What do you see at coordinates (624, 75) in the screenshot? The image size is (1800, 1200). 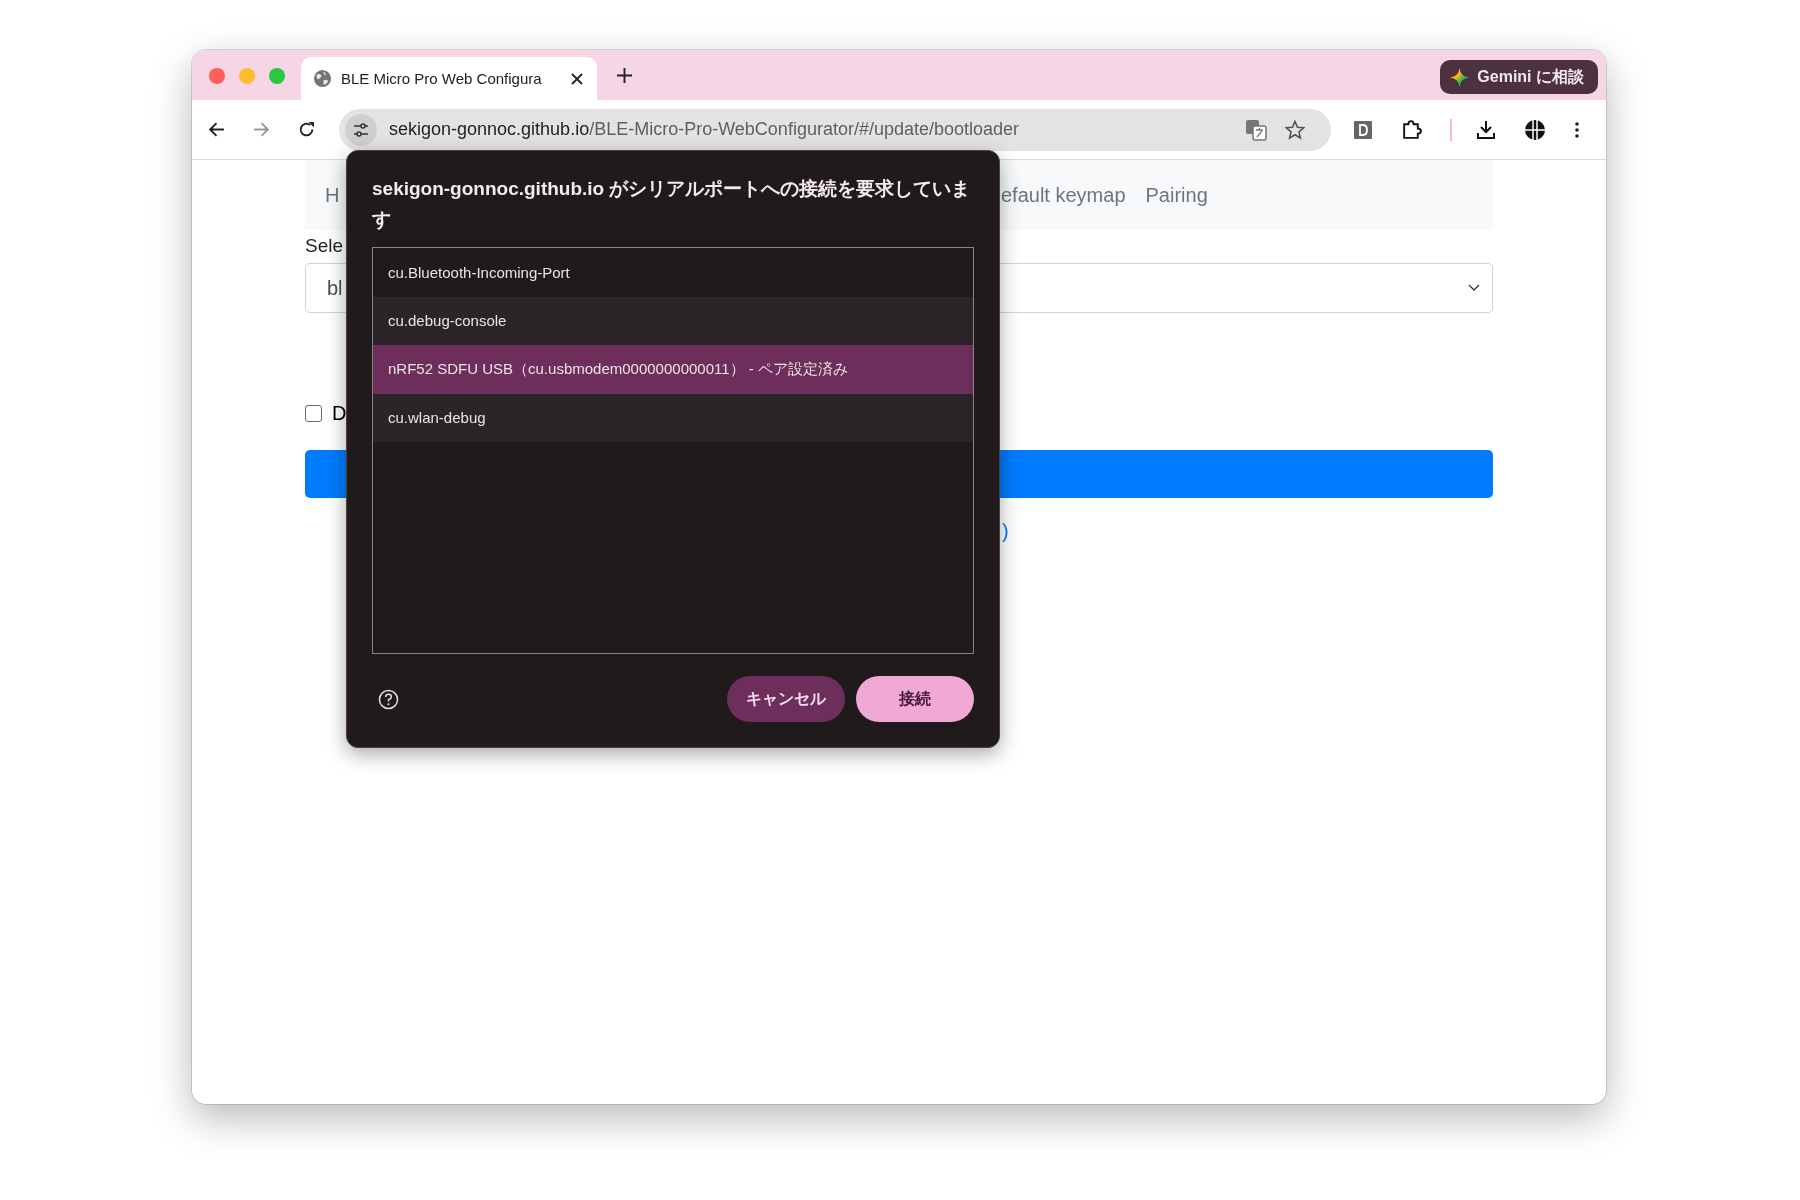 I see `new-tab-icon` at bounding box center [624, 75].